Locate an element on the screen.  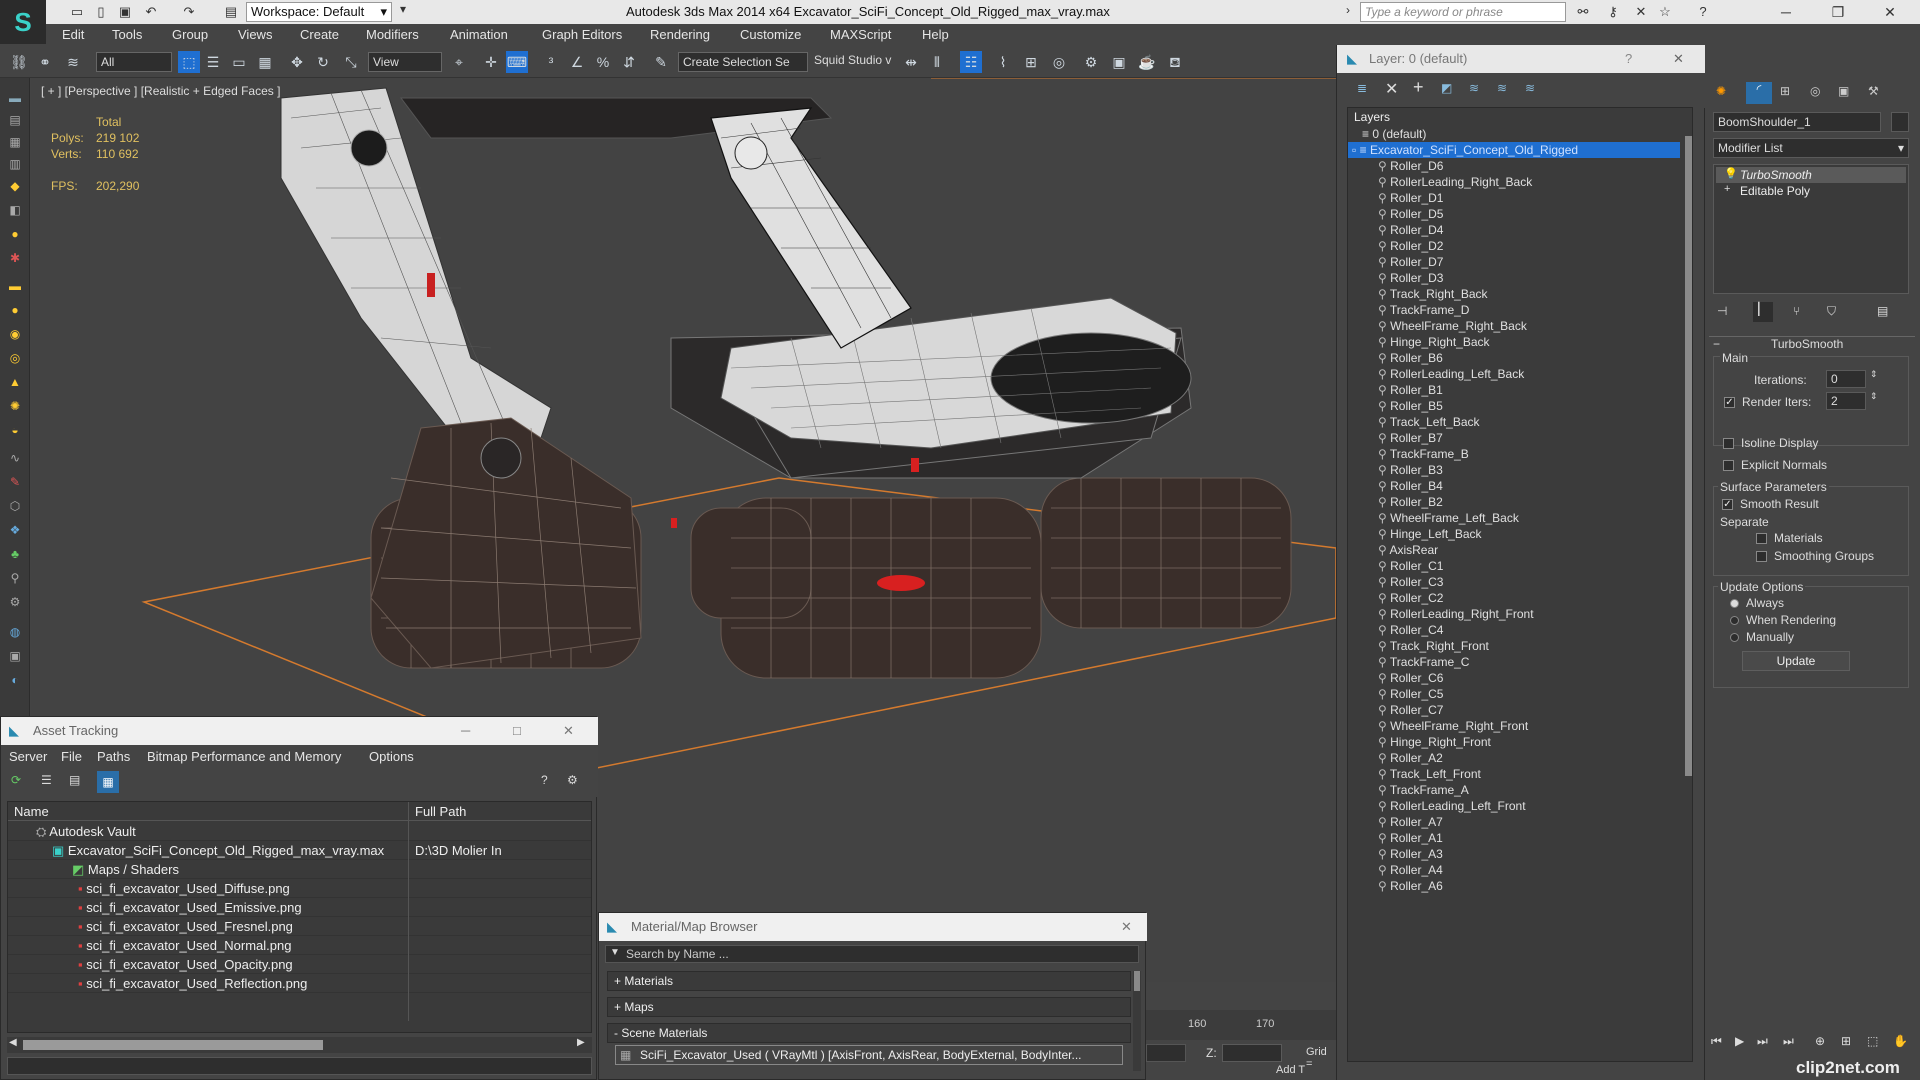
workspace-menu-icon: ▾ is located at coordinates (403, 12).